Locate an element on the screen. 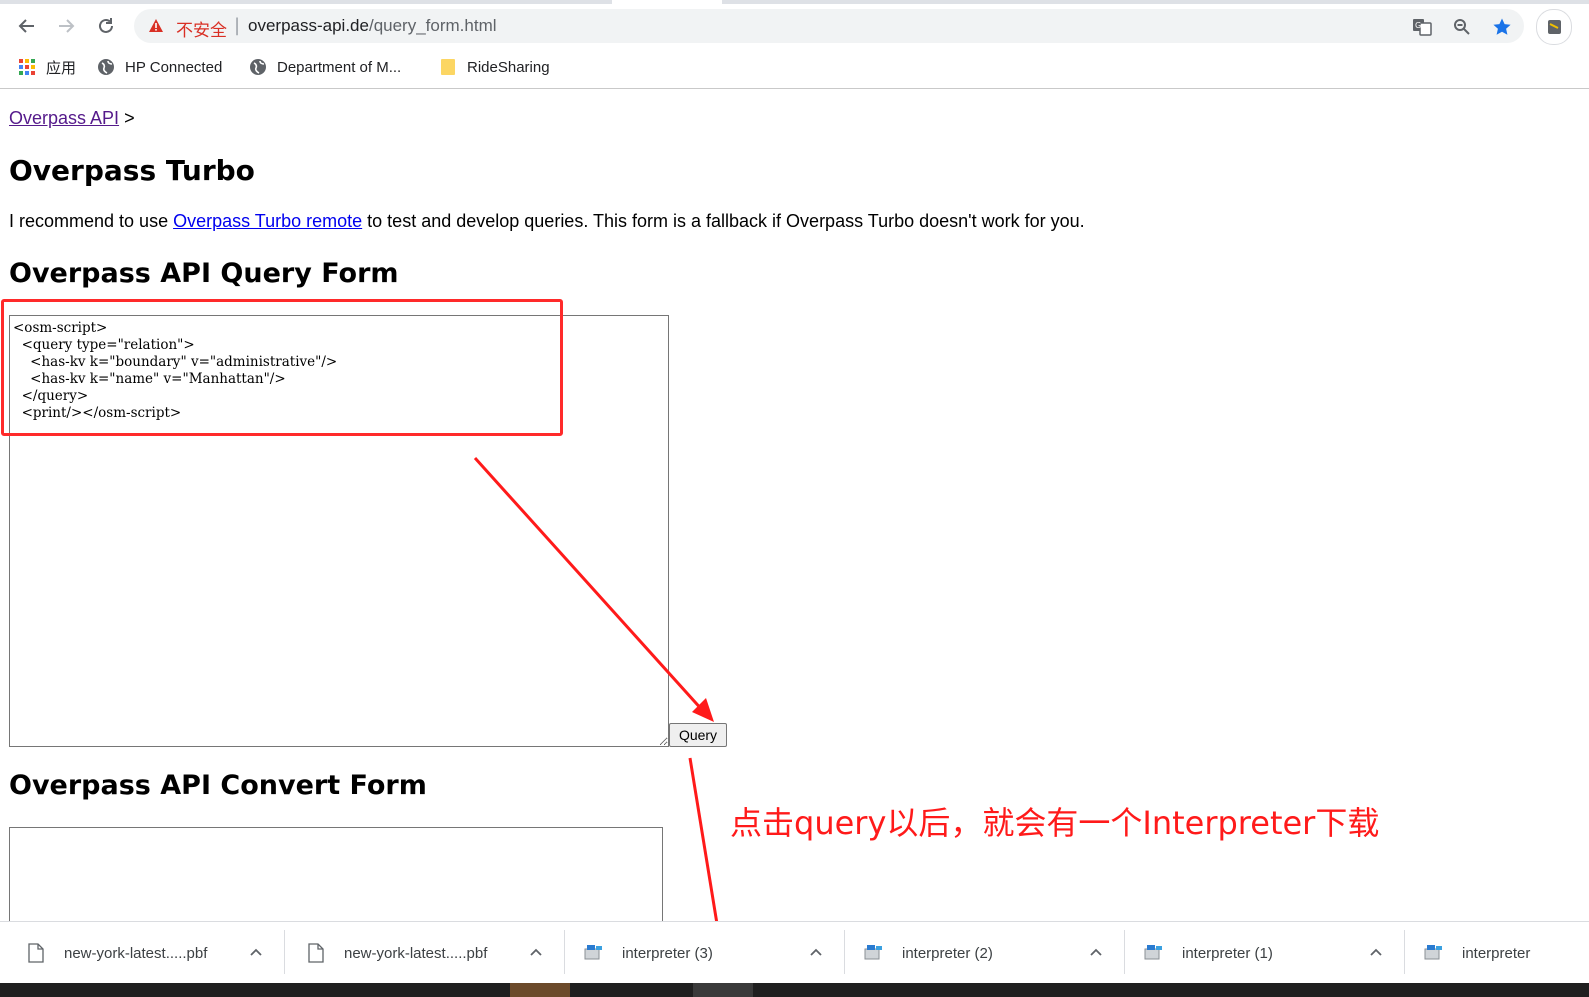  heading-overpass-turbo: Overpass Turbo is located at coordinates (132, 170).